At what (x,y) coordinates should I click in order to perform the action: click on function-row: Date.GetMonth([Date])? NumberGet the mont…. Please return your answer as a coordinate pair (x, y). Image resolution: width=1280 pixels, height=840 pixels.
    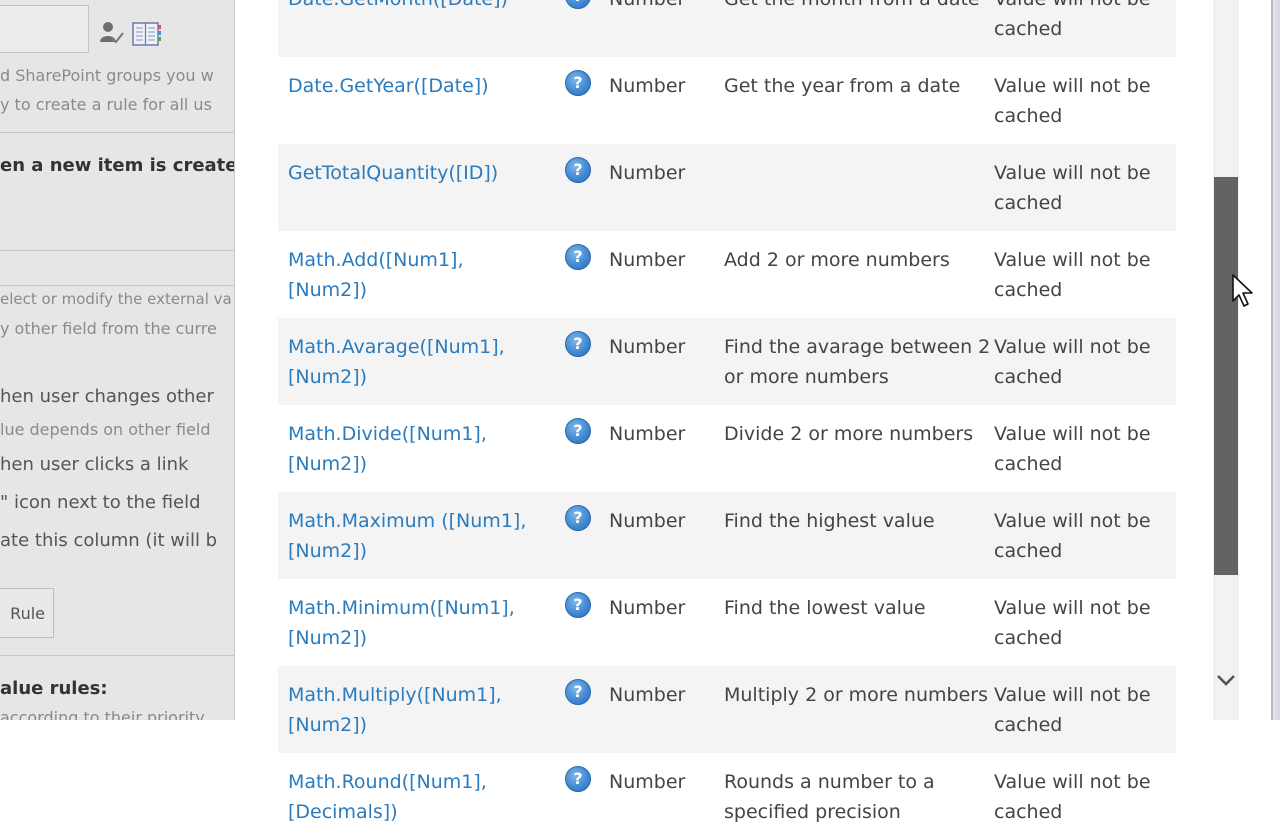
    Looking at the image, I should click on (727, 28).